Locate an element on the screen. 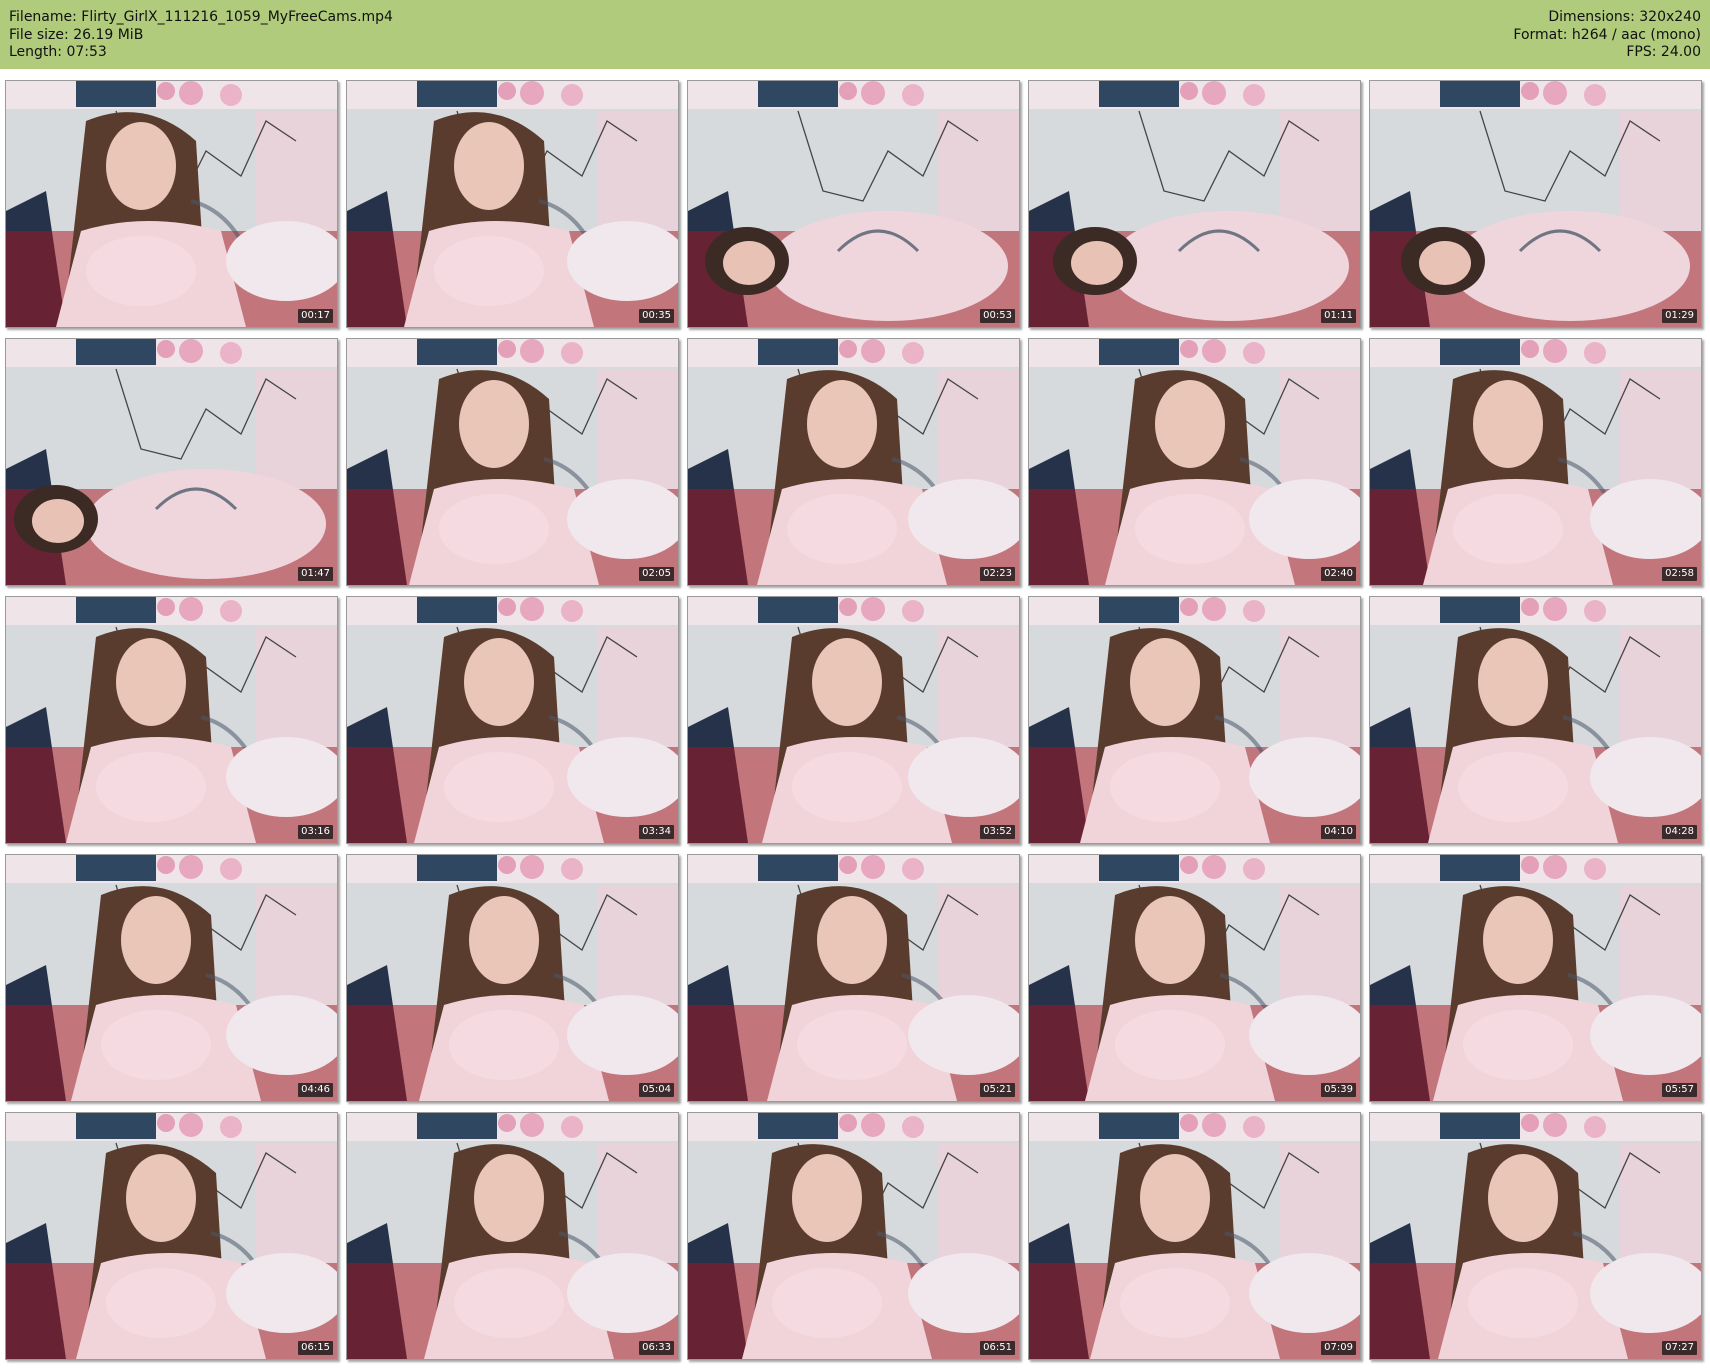 This screenshot has height=1370, width=1710. frame-timestamp: 02:05 is located at coordinates (656, 574).